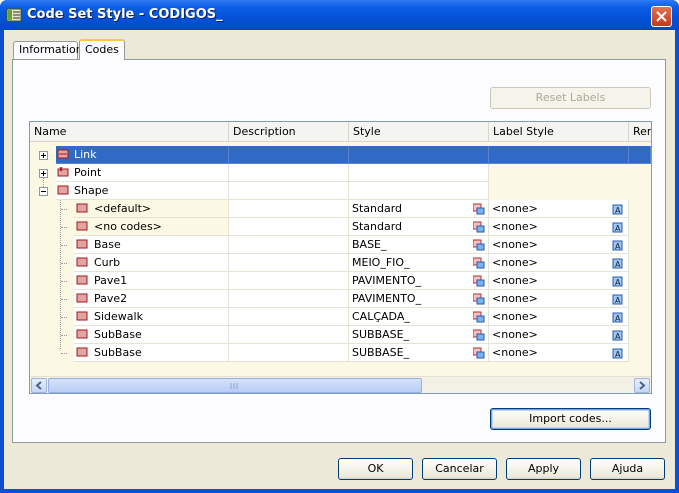 This screenshot has width=679, height=493. Describe the element at coordinates (39, 385) in the screenshot. I see `scroll-left-button` at that location.